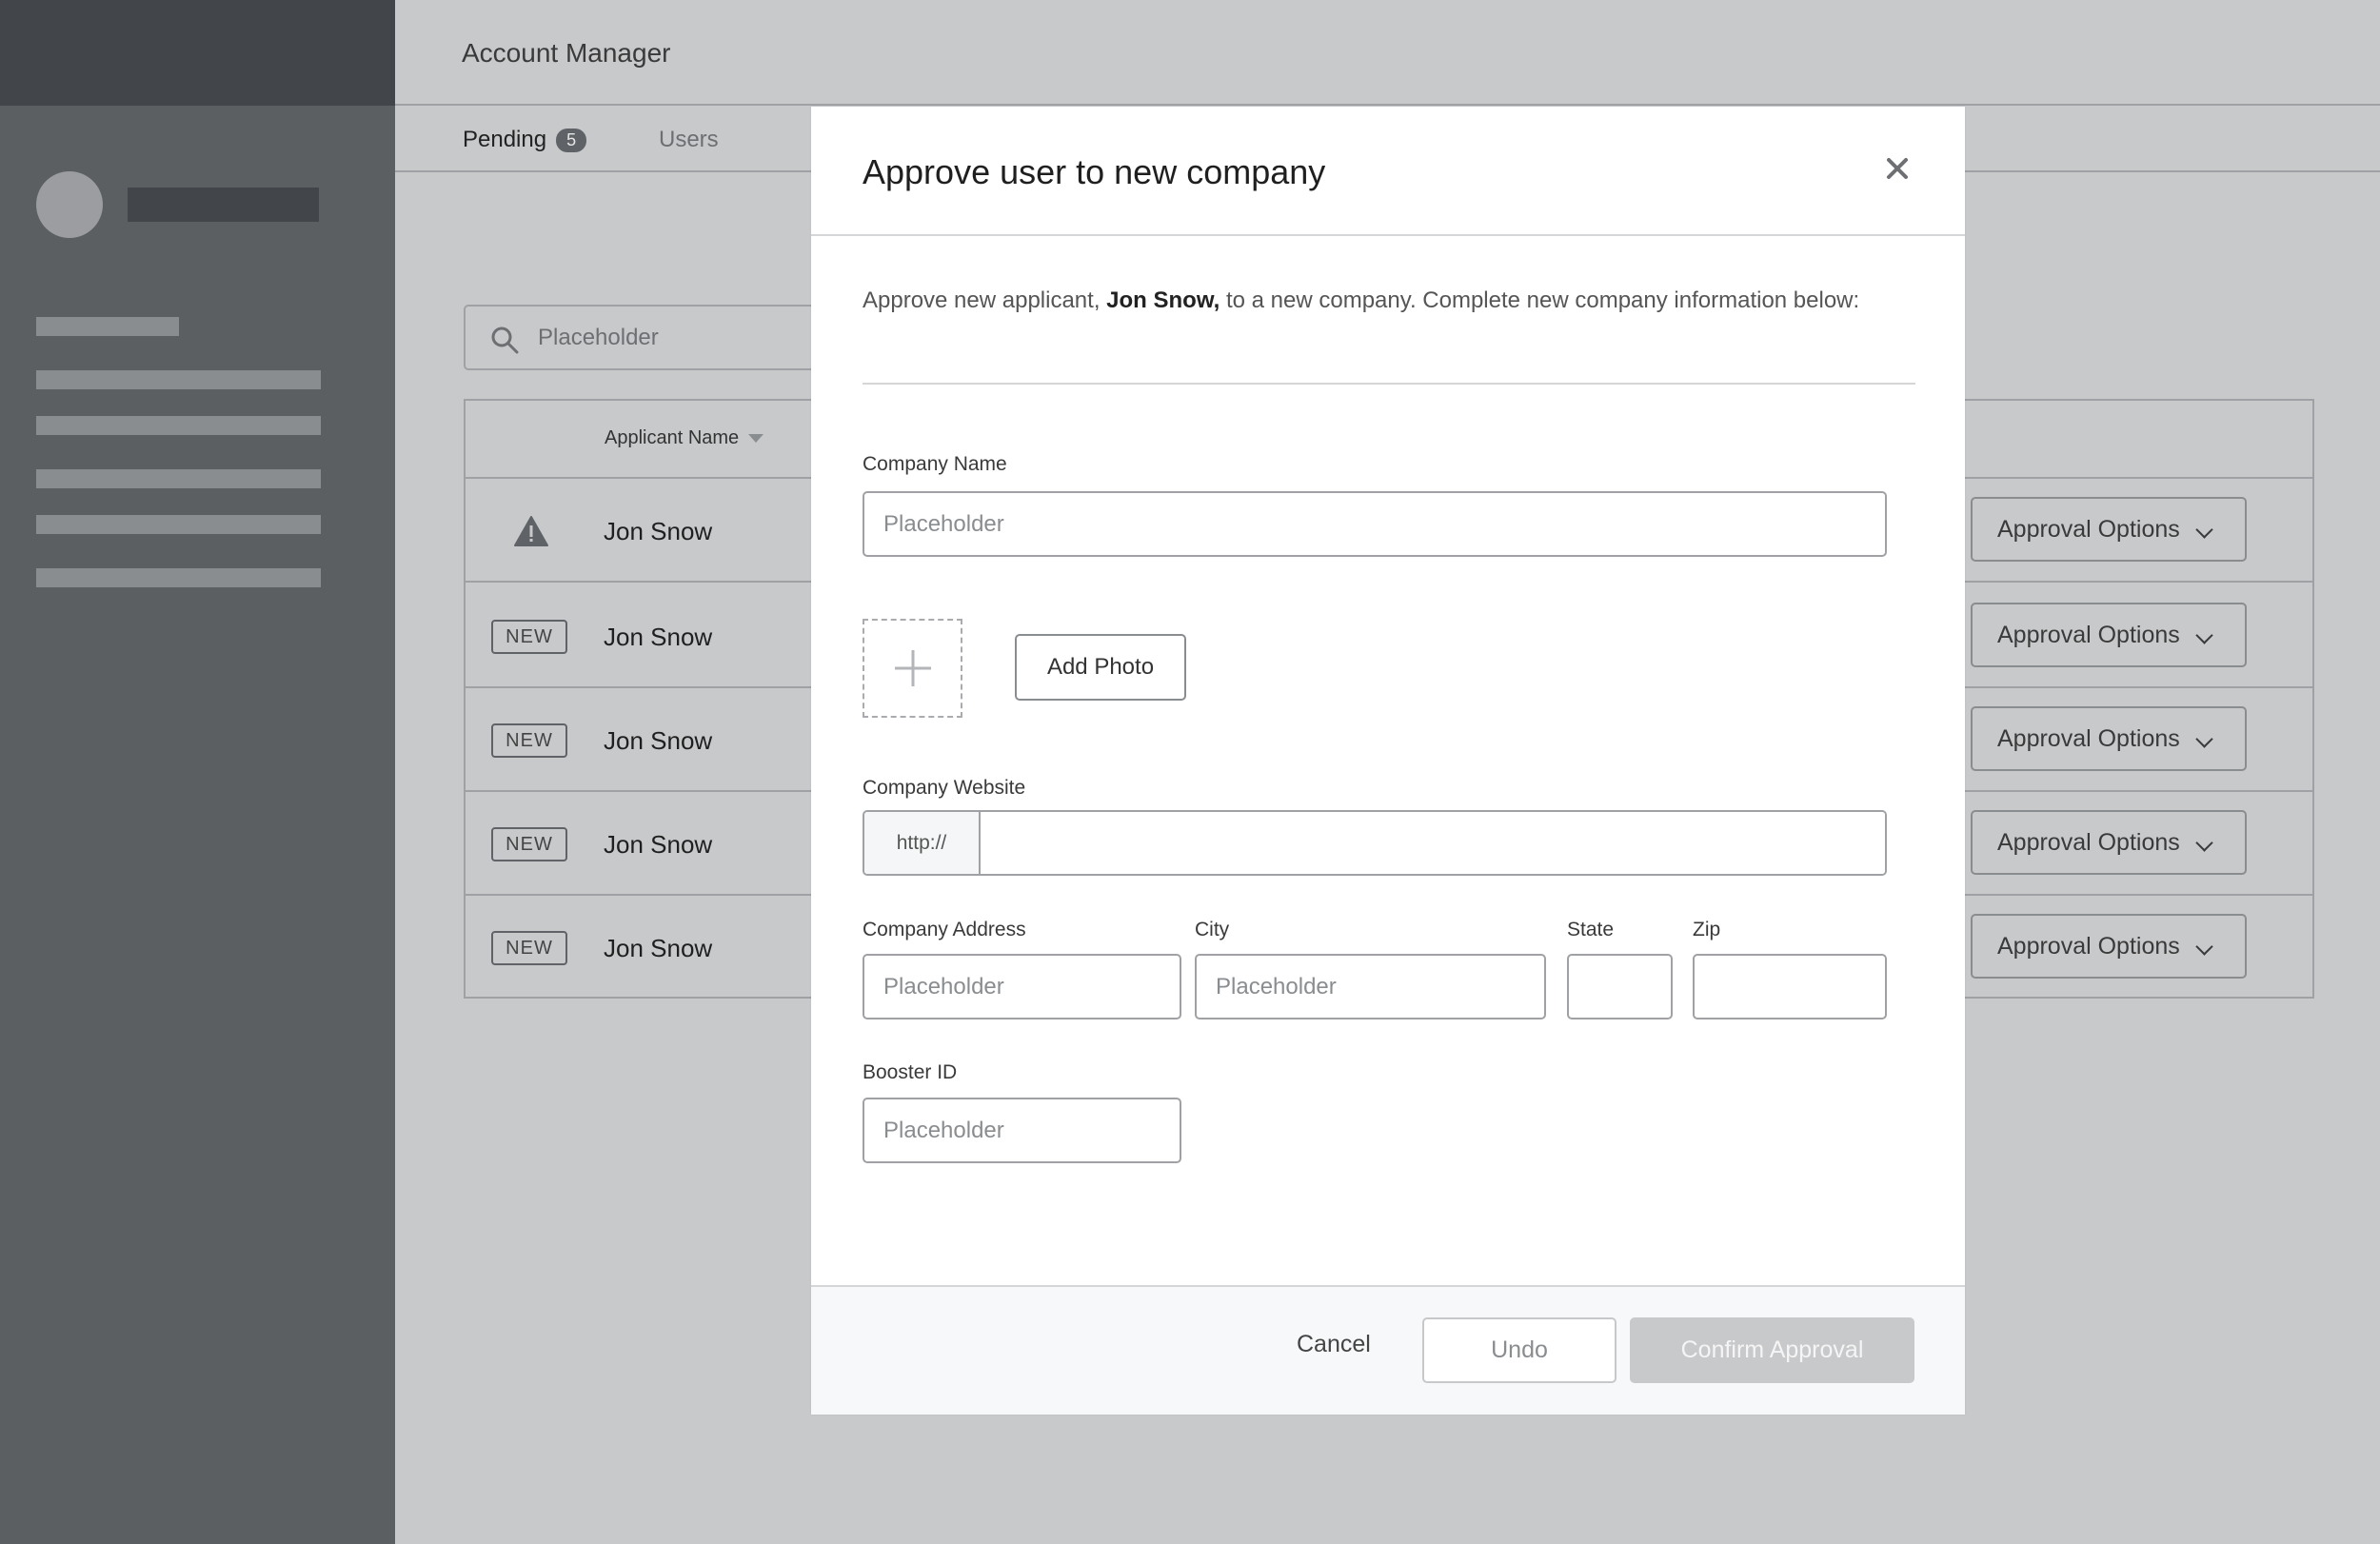 The image size is (2380, 1544). Describe the element at coordinates (1591, 929) in the screenshot. I see `state-label: State` at that location.